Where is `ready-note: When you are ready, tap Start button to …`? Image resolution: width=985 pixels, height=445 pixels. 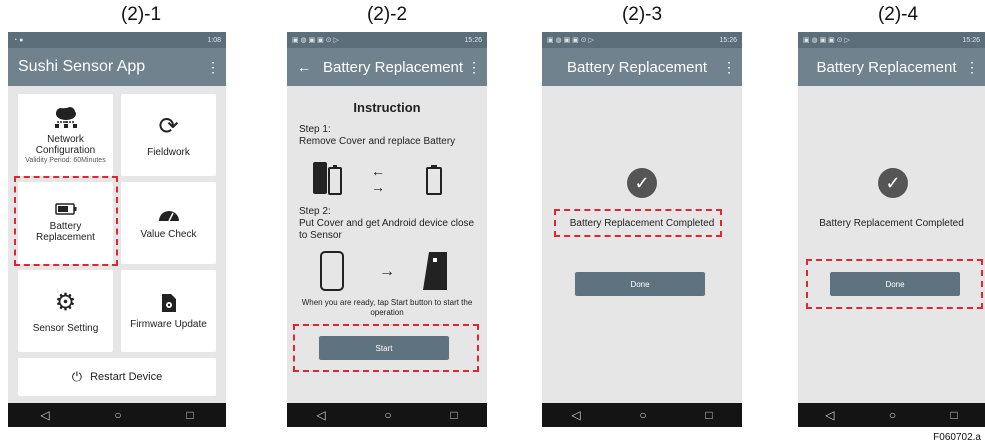 ready-note: When you are ready, tap Start button to … is located at coordinates (387, 307).